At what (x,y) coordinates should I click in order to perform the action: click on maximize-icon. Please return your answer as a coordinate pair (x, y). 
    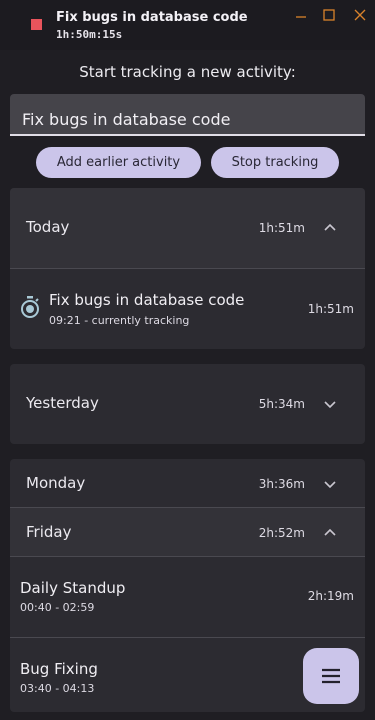
    Looking at the image, I should click on (329, 15).